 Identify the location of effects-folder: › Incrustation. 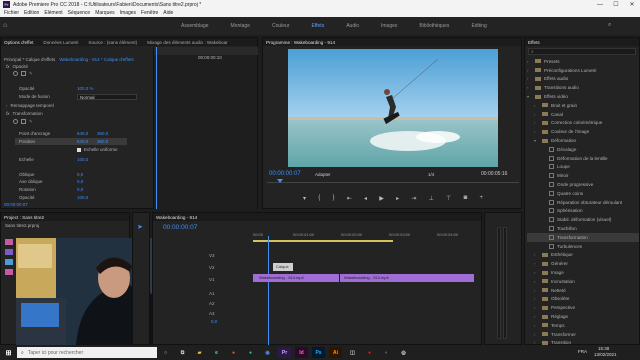
(583, 281).